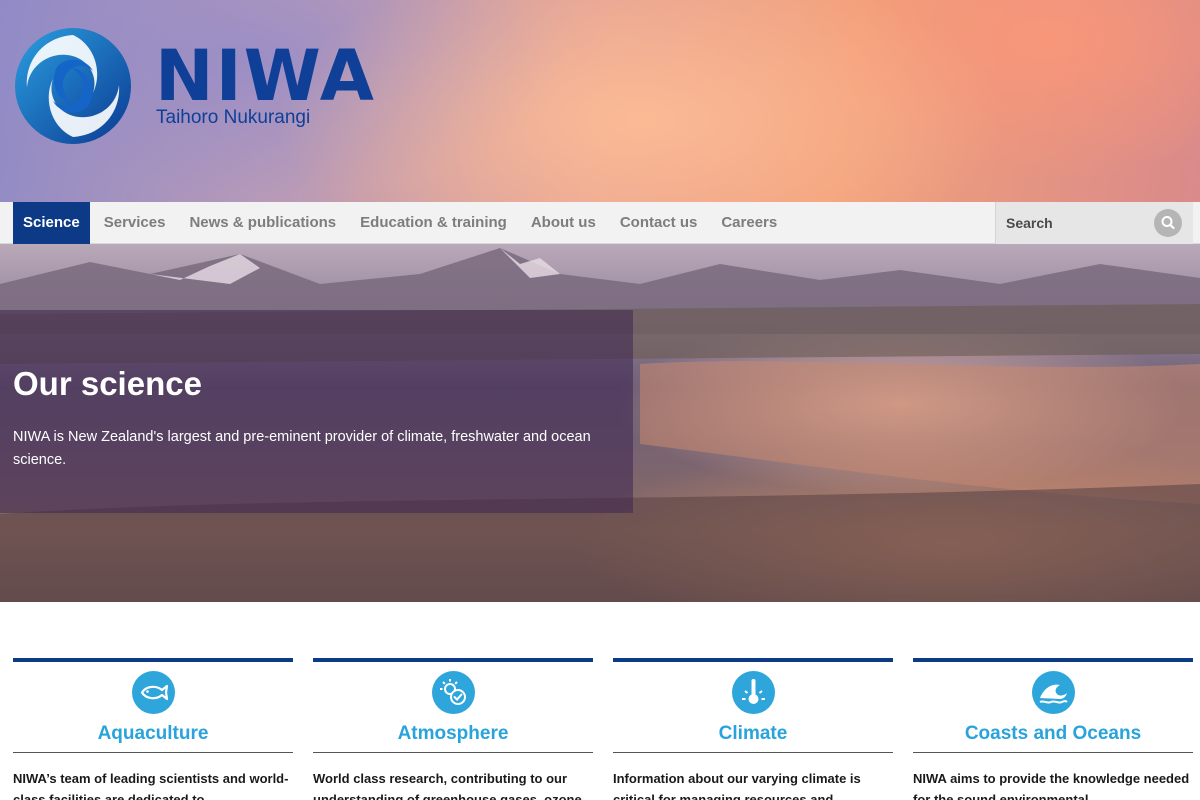 The image size is (1200, 800). Describe the element at coordinates (753, 692) in the screenshot. I see `thermometer-icon` at that location.